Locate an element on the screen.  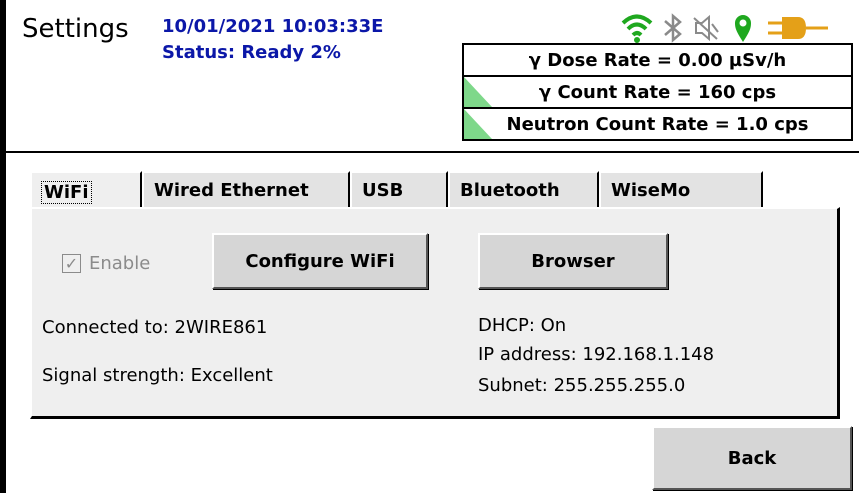
status-text: Status: Ready 2% is located at coordinates (251, 52).